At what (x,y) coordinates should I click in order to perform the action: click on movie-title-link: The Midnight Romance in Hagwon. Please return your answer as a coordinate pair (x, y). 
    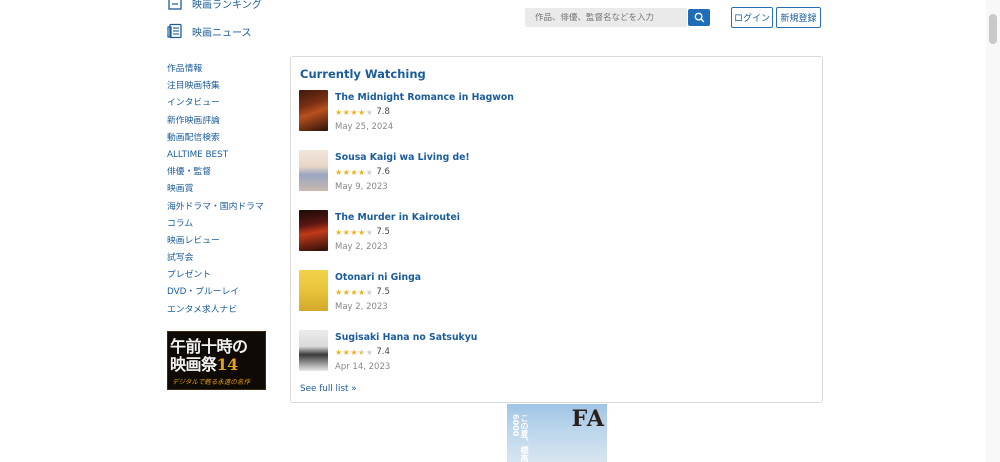
    Looking at the image, I should click on (424, 97).